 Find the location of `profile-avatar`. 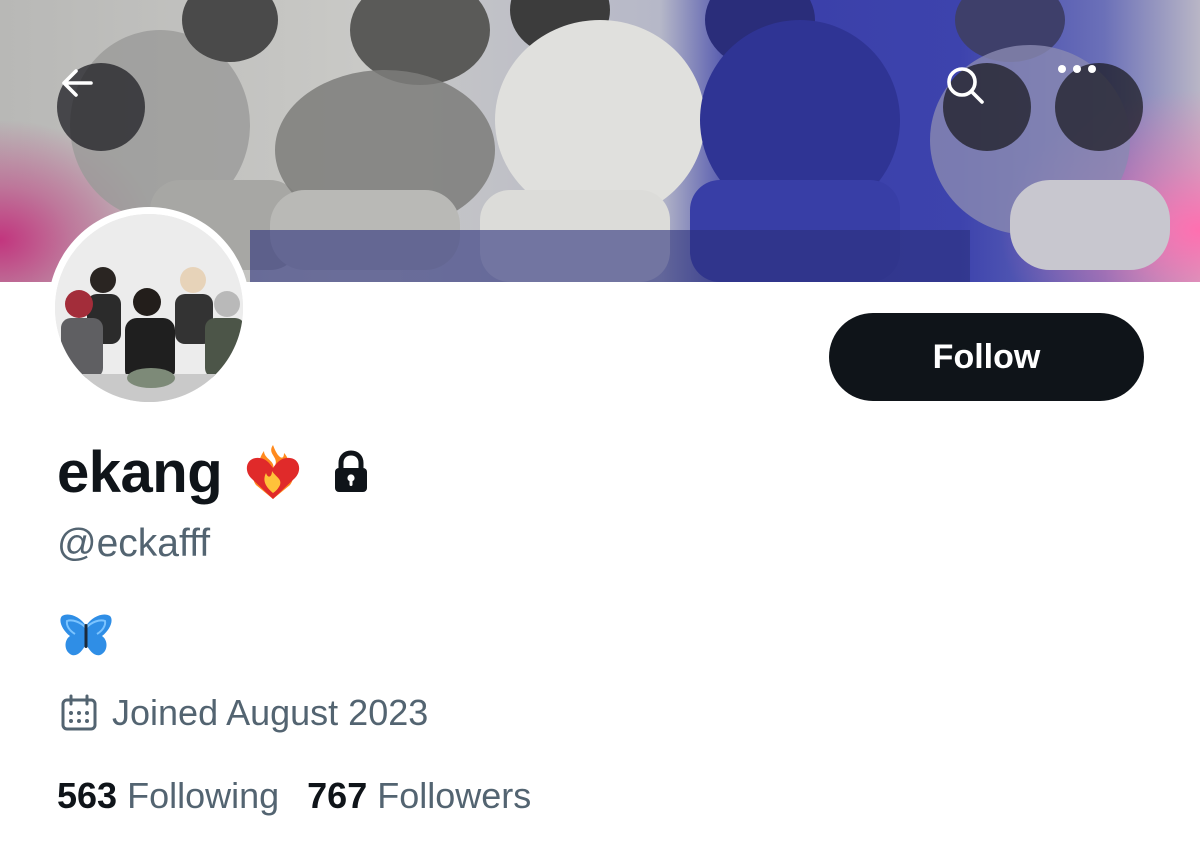

profile-avatar is located at coordinates (149, 308).